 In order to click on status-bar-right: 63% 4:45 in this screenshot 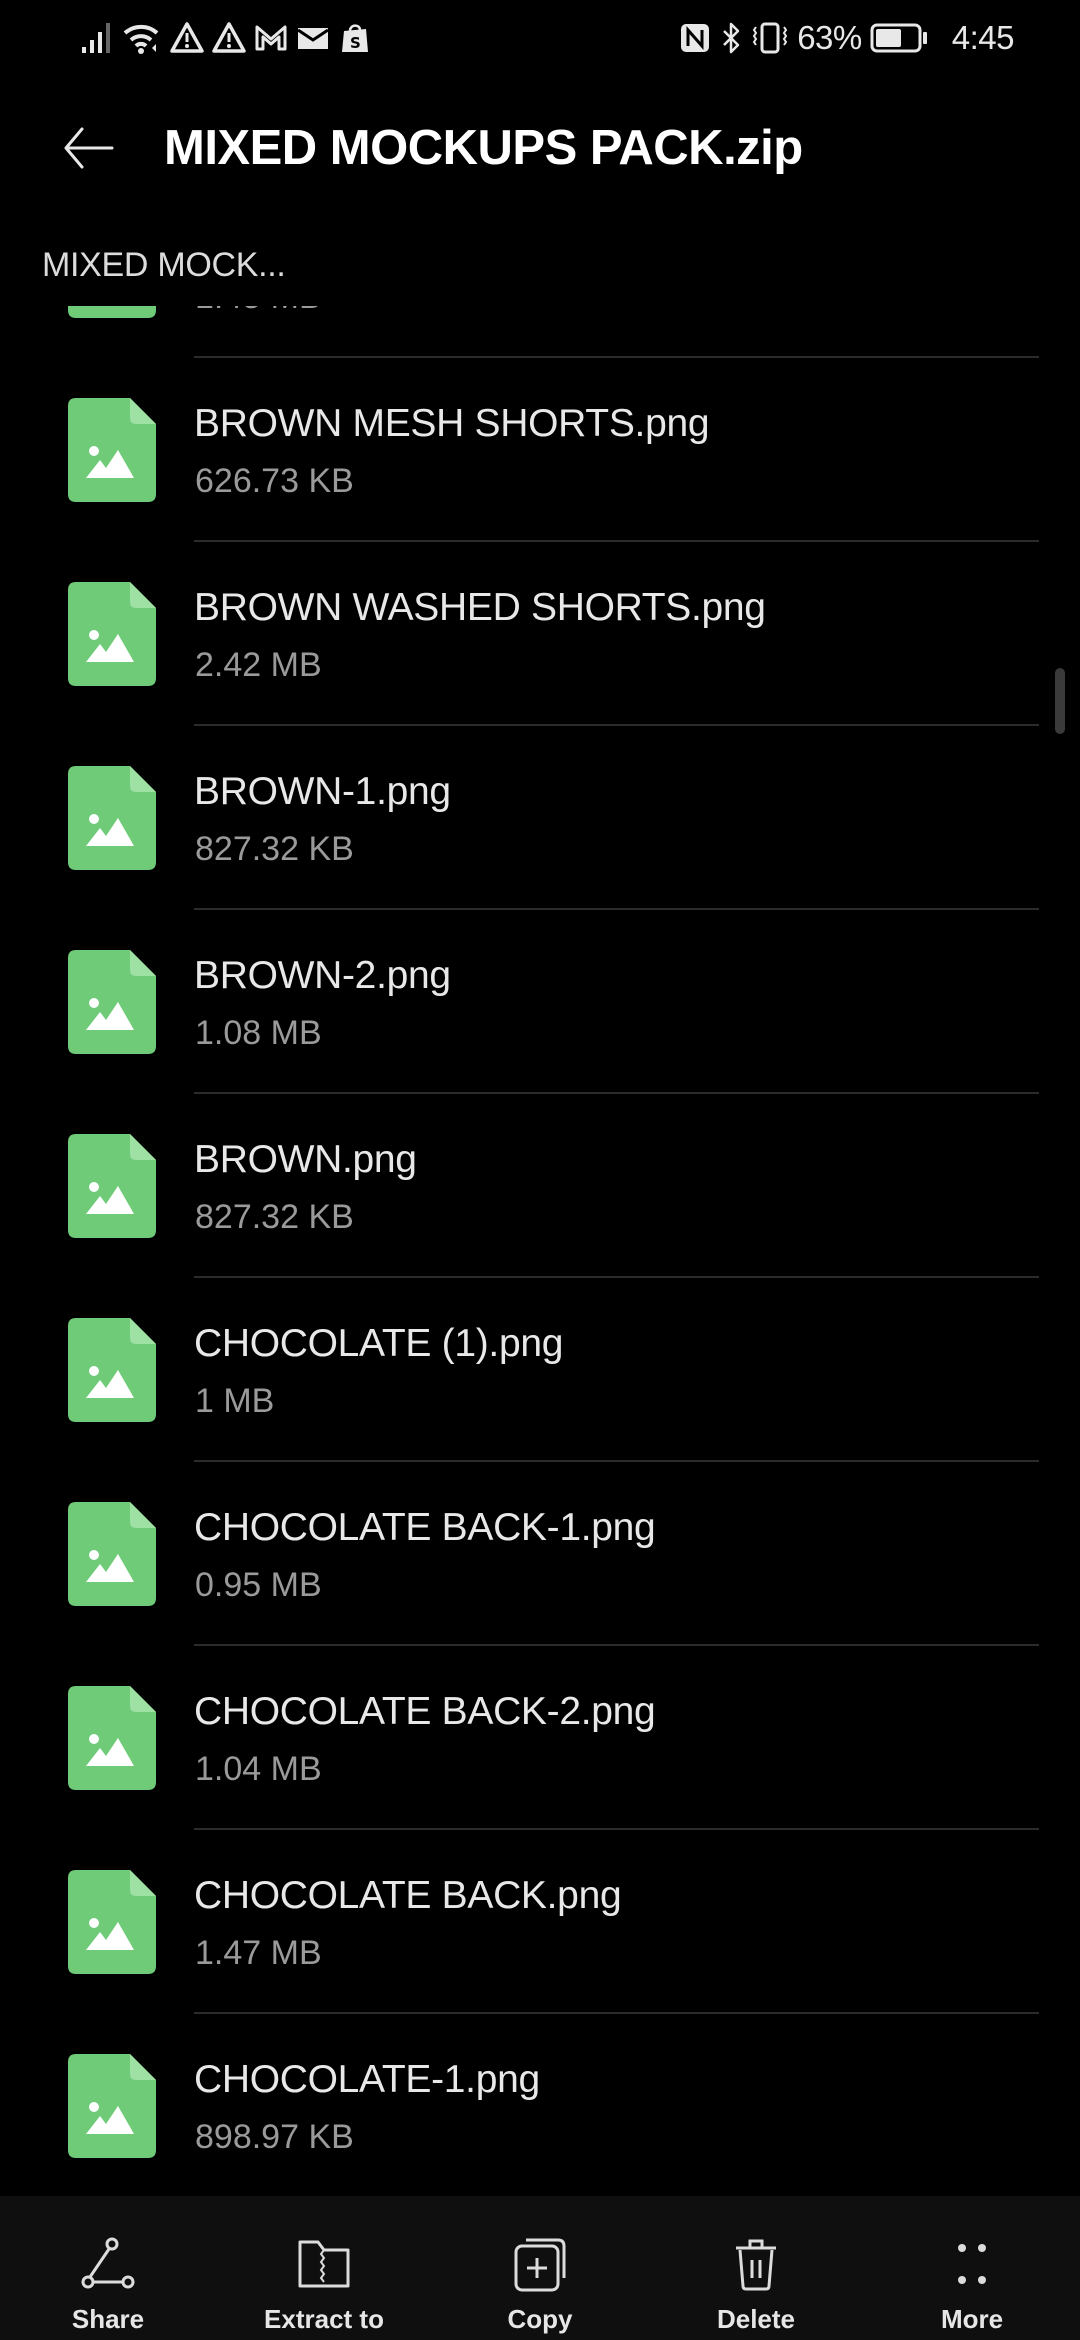, I will do `click(847, 38)`.